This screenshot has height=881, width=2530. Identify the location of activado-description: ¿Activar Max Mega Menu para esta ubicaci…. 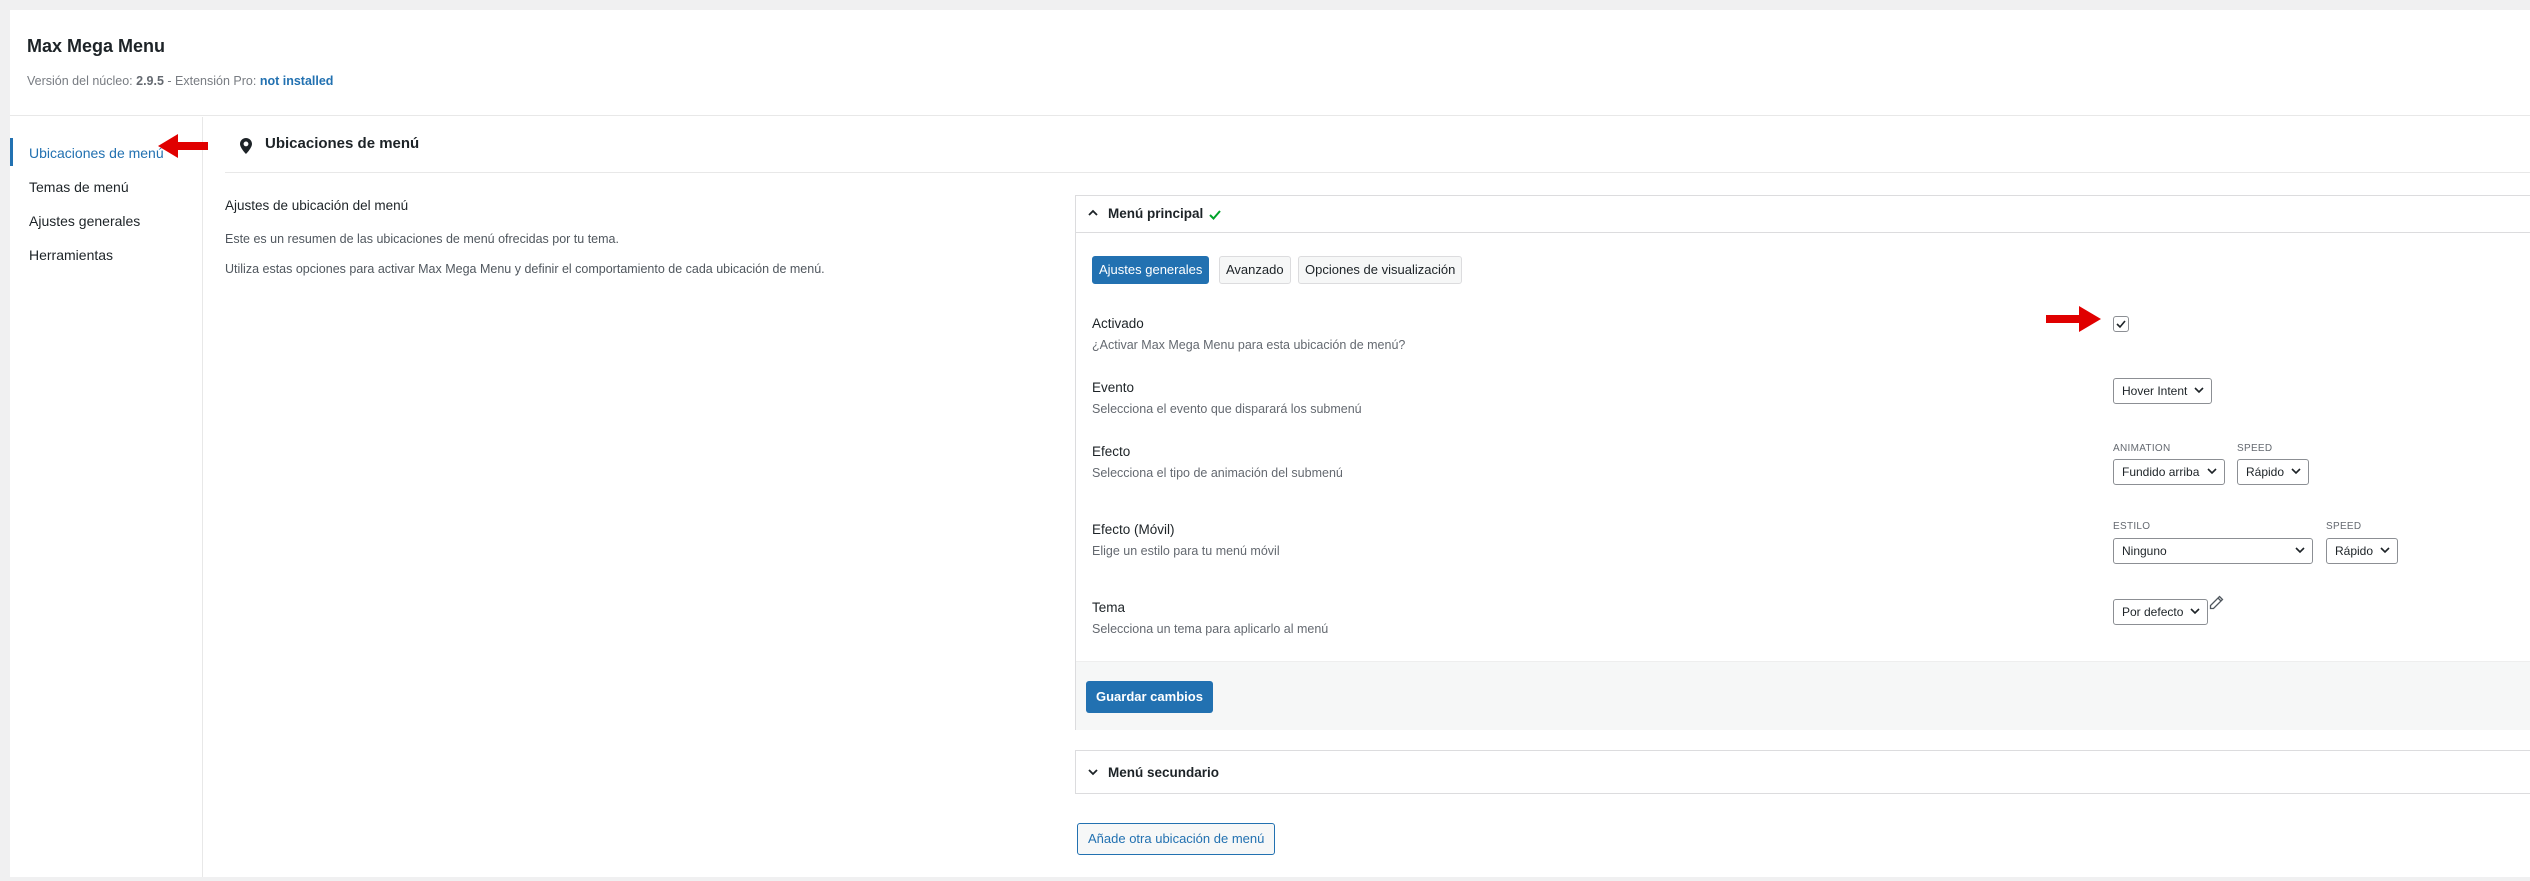
(1249, 345).